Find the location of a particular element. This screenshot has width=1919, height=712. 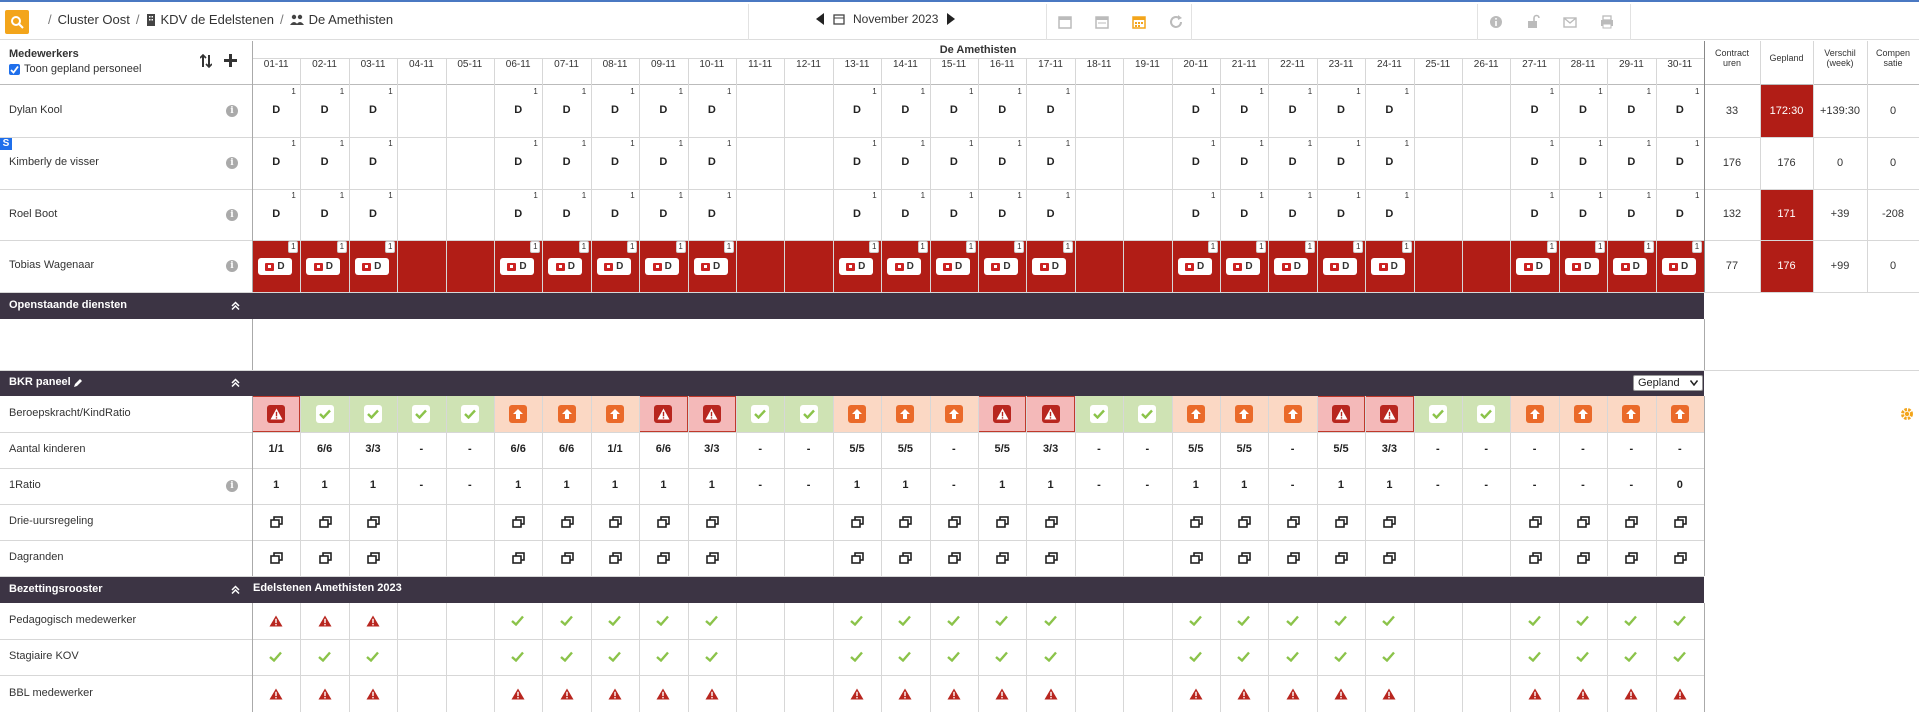

print-button is located at coordinates (1607, 22).